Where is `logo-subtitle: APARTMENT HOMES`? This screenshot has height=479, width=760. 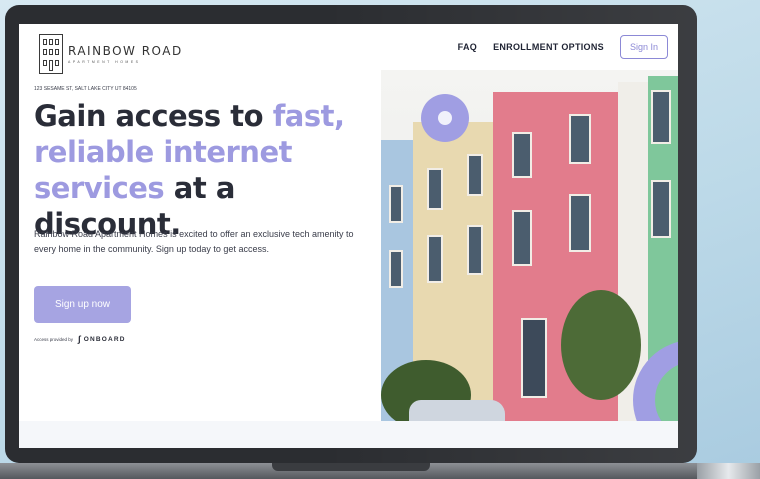 logo-subtitle: APARTMENT HOMES is located at coordinates (104, 62).